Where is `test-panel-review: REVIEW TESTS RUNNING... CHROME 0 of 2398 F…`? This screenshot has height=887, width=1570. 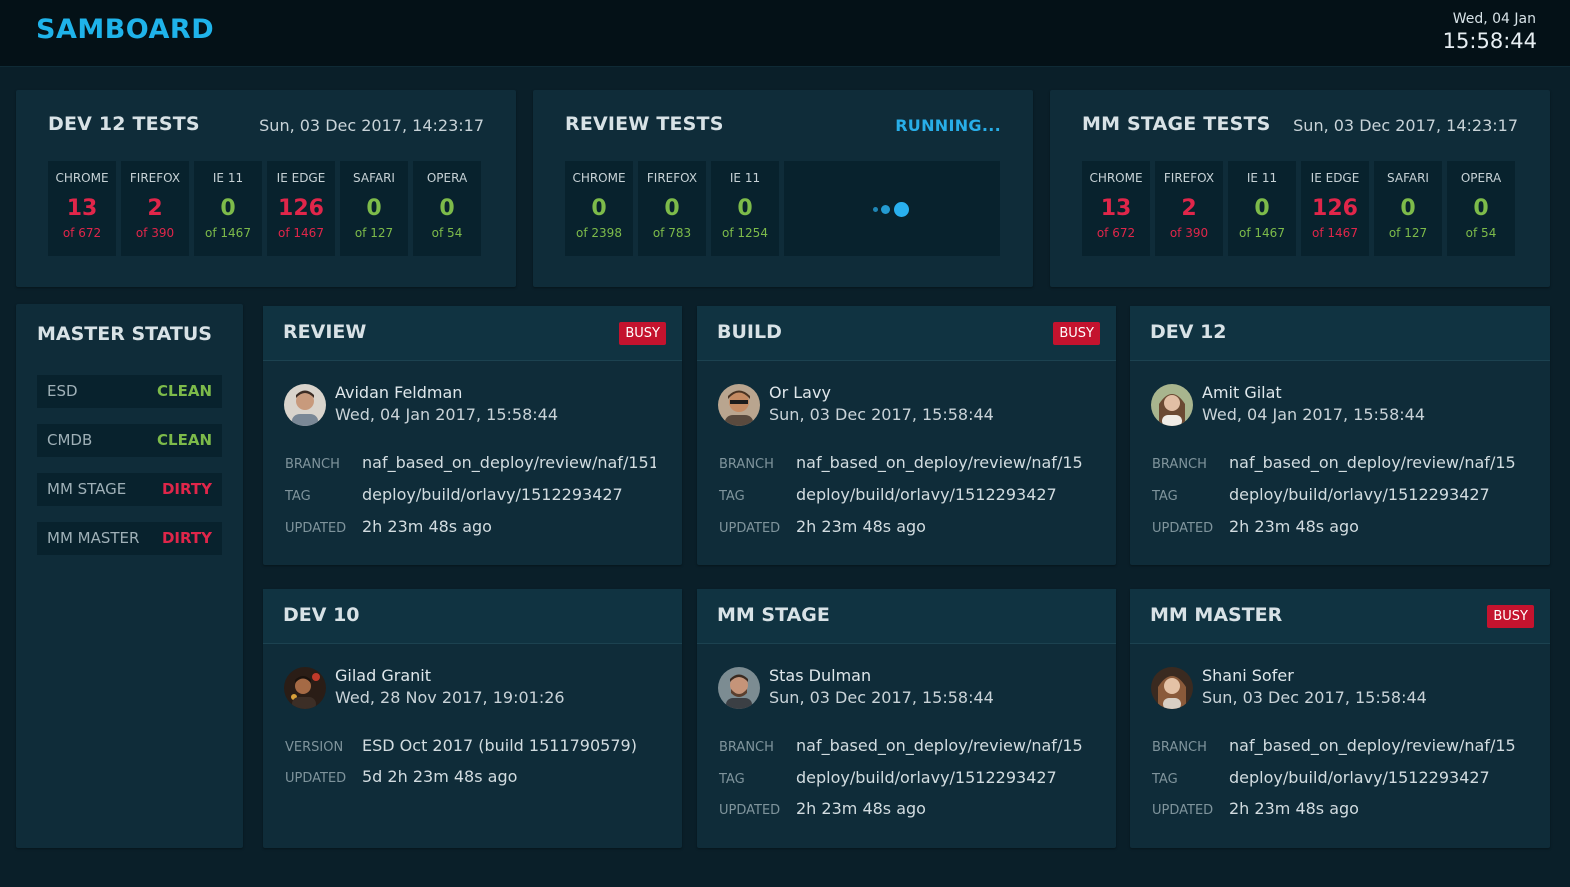
test-panel-review: REVIEW TESTS RUNNING... CHROME 0 of 2398 F… is located at coordinates (783, 188).